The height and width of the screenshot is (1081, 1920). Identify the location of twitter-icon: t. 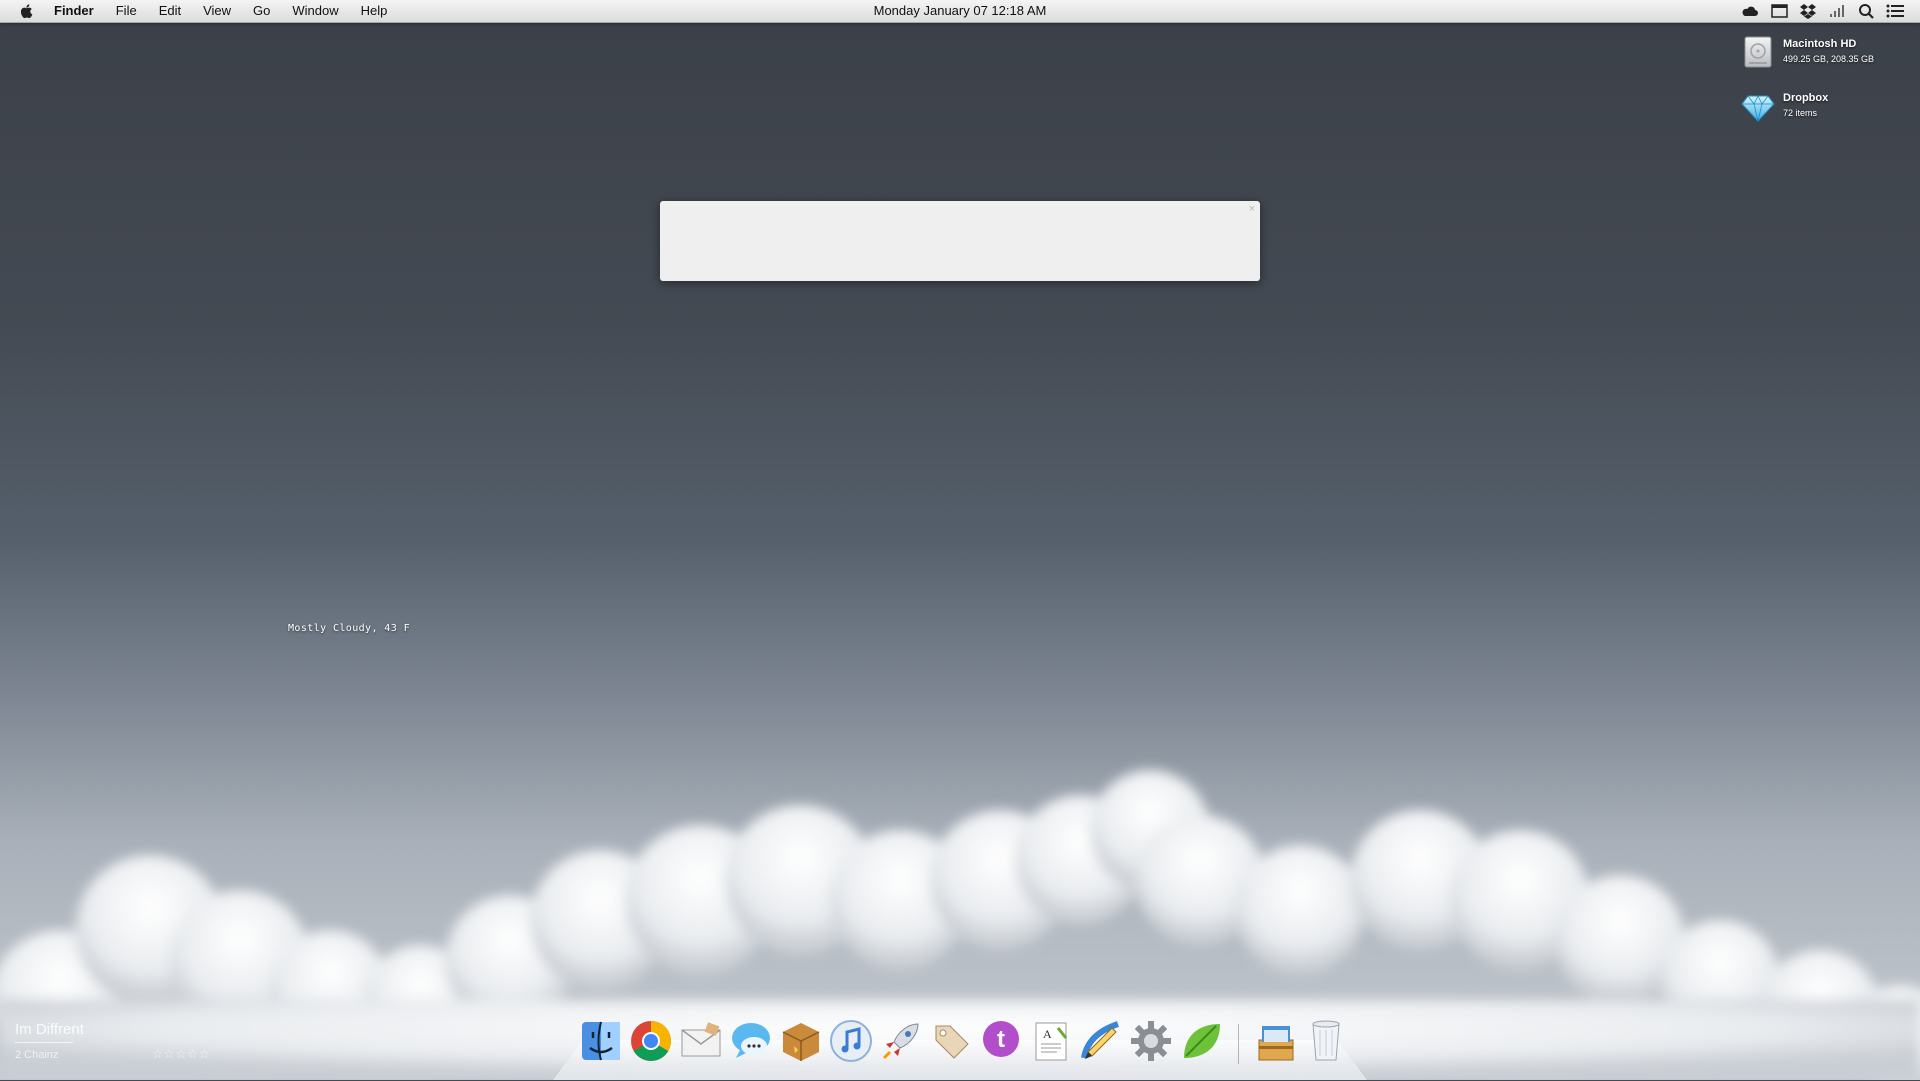
(1001, 1041).